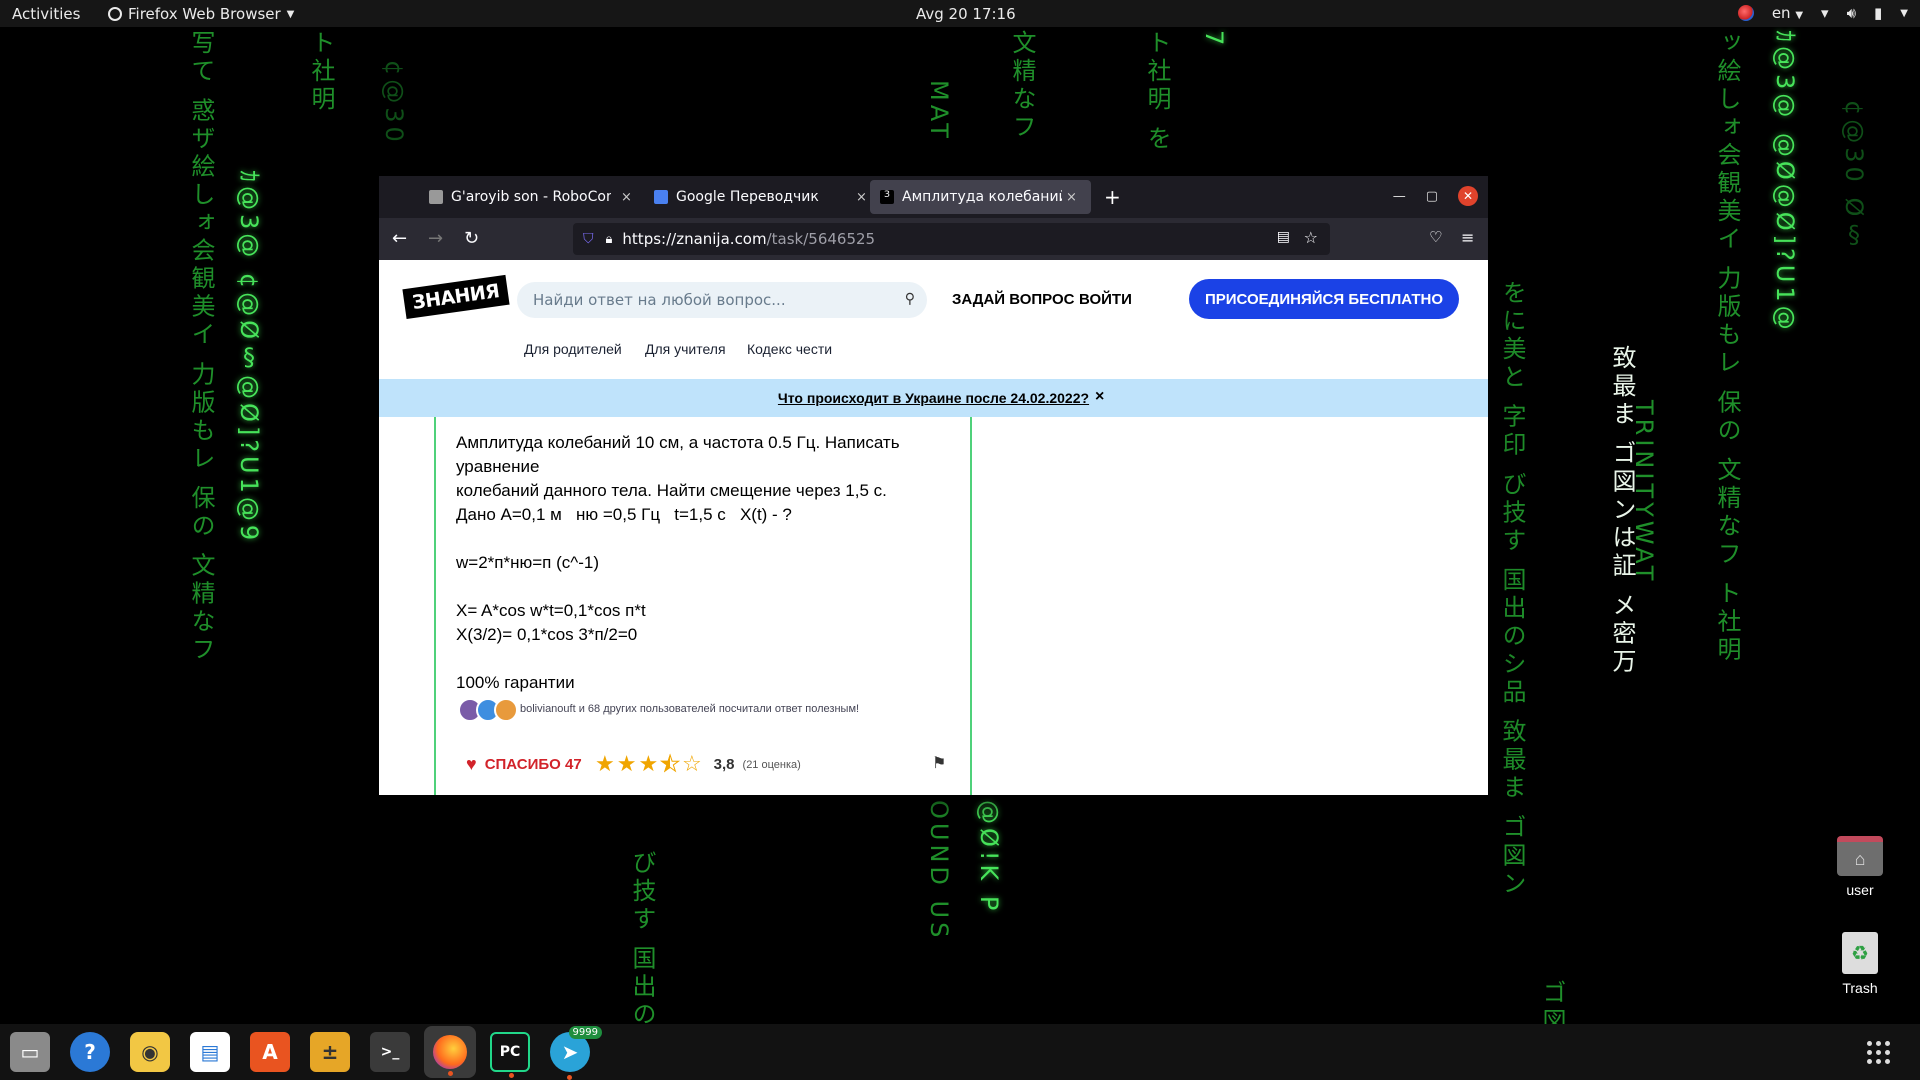  I want to click on google-translate-icon, so click(661, 197).